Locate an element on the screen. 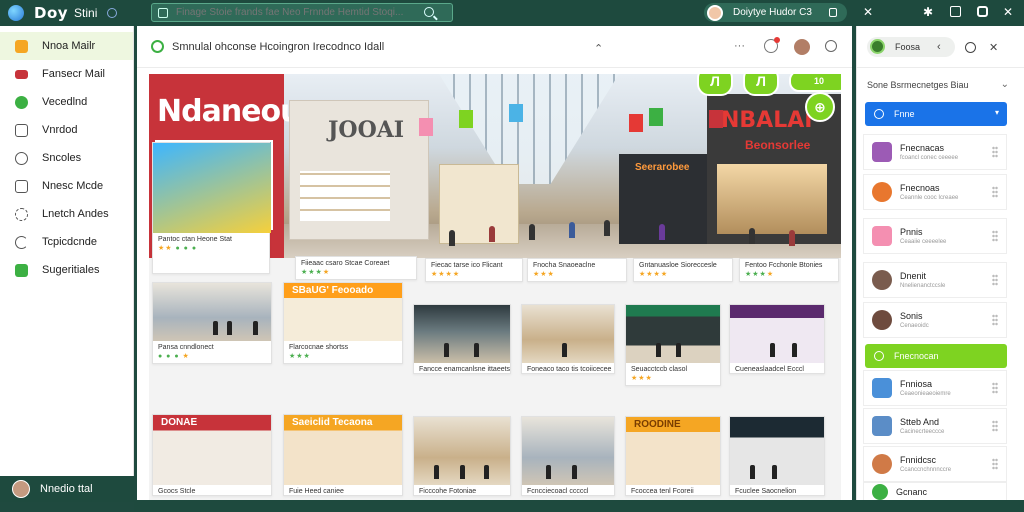 The height and width of the screenshot is (512, 1024). sidebar-item-0: Nnoa Mailr is located at coordinates (66, 46).